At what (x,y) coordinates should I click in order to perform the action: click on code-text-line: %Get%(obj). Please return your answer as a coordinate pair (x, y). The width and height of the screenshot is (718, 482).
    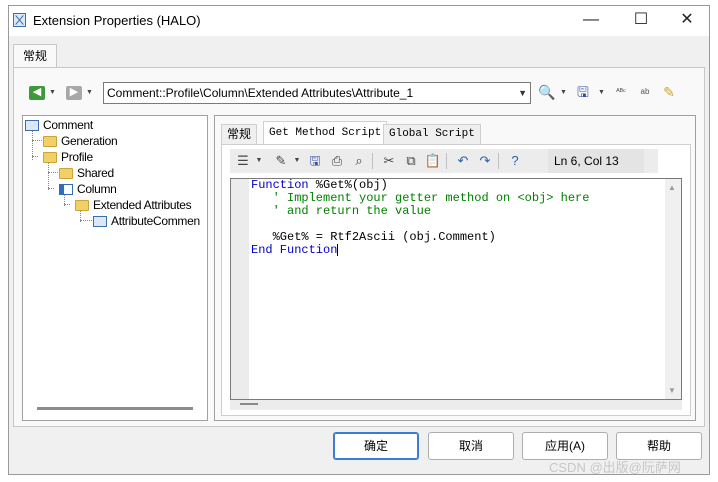
    Looking at the image, I should click on (348, 185).